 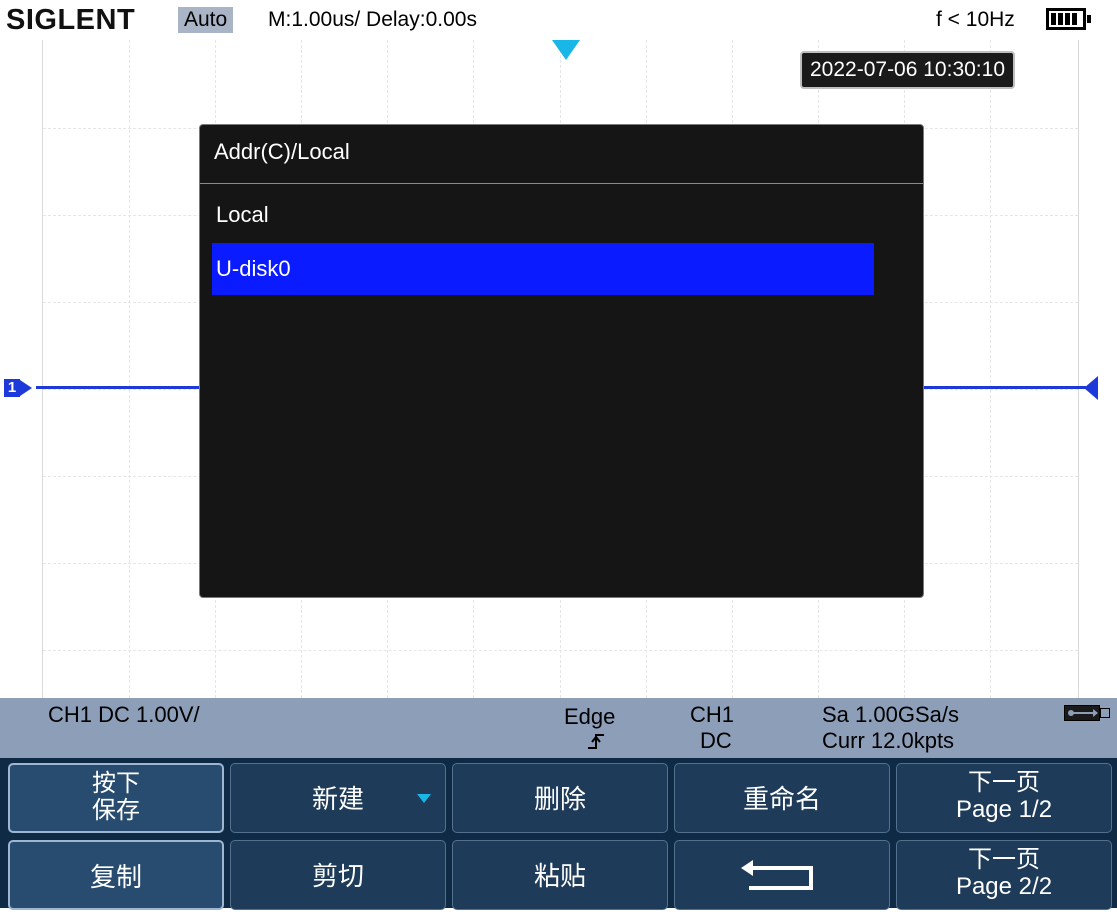 What do you see at coordinates (566, 50) in the screenshot?
I see `trigger-position-marker` at bounding box center [566, 50].